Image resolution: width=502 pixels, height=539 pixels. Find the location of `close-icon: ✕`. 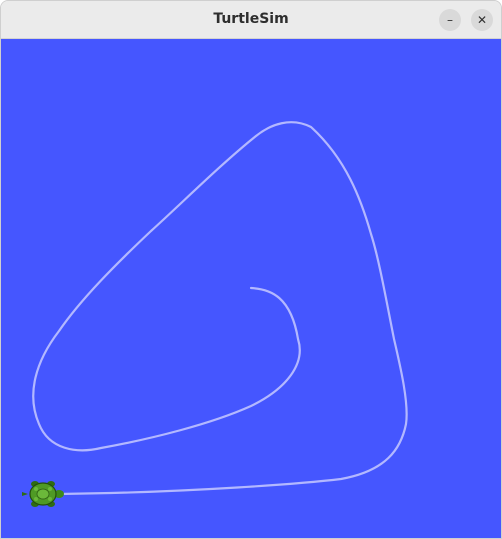

close-icon: ✕ is located at coordinates (482, 20).